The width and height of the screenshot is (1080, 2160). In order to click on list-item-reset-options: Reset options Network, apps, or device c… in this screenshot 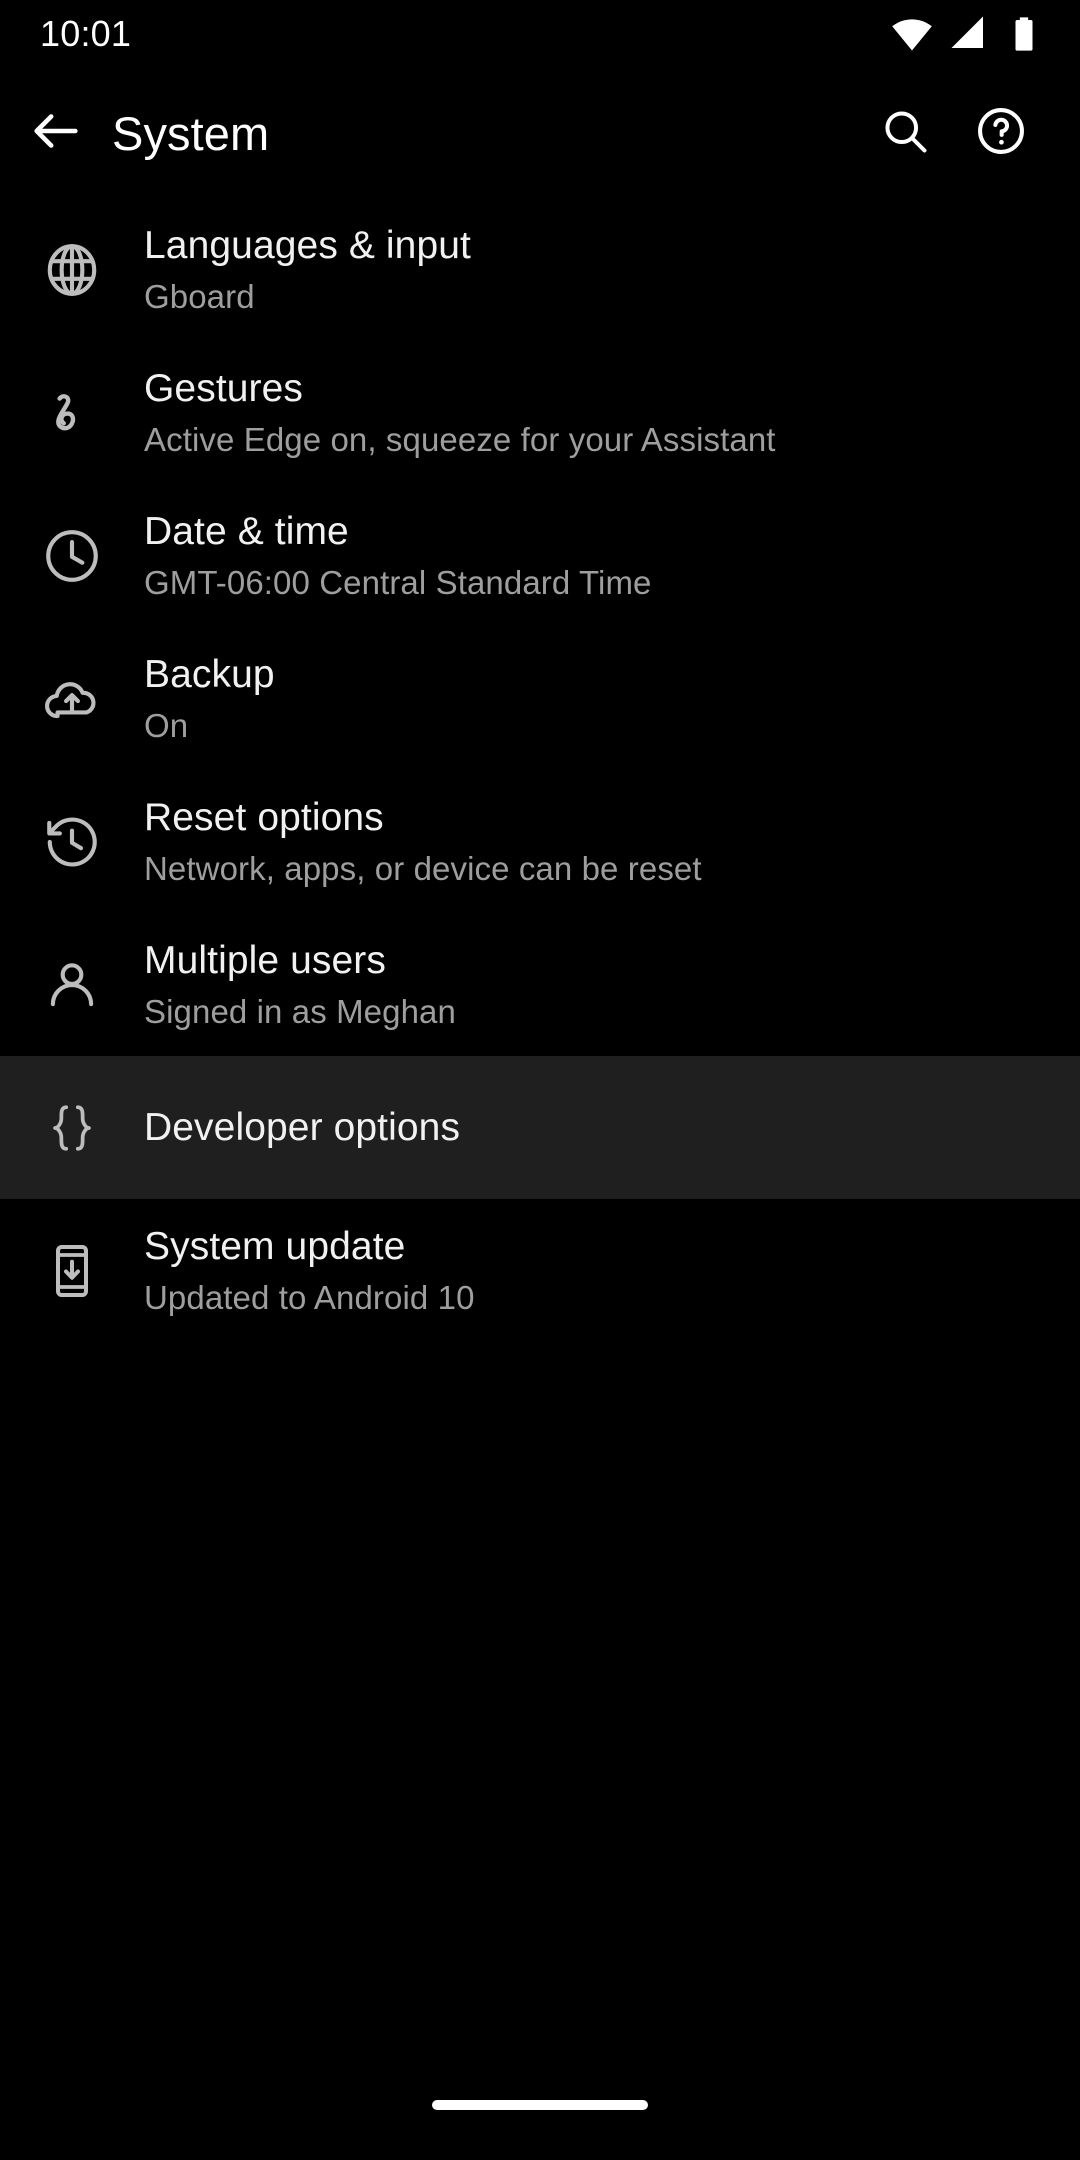, I will do `click(540, 841)`.